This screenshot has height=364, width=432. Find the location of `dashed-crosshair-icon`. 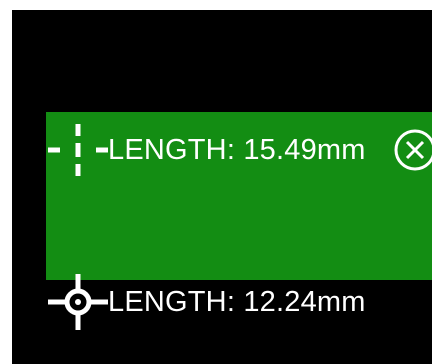

dashed-crosshair-icon is located at coordinates (78, 150).